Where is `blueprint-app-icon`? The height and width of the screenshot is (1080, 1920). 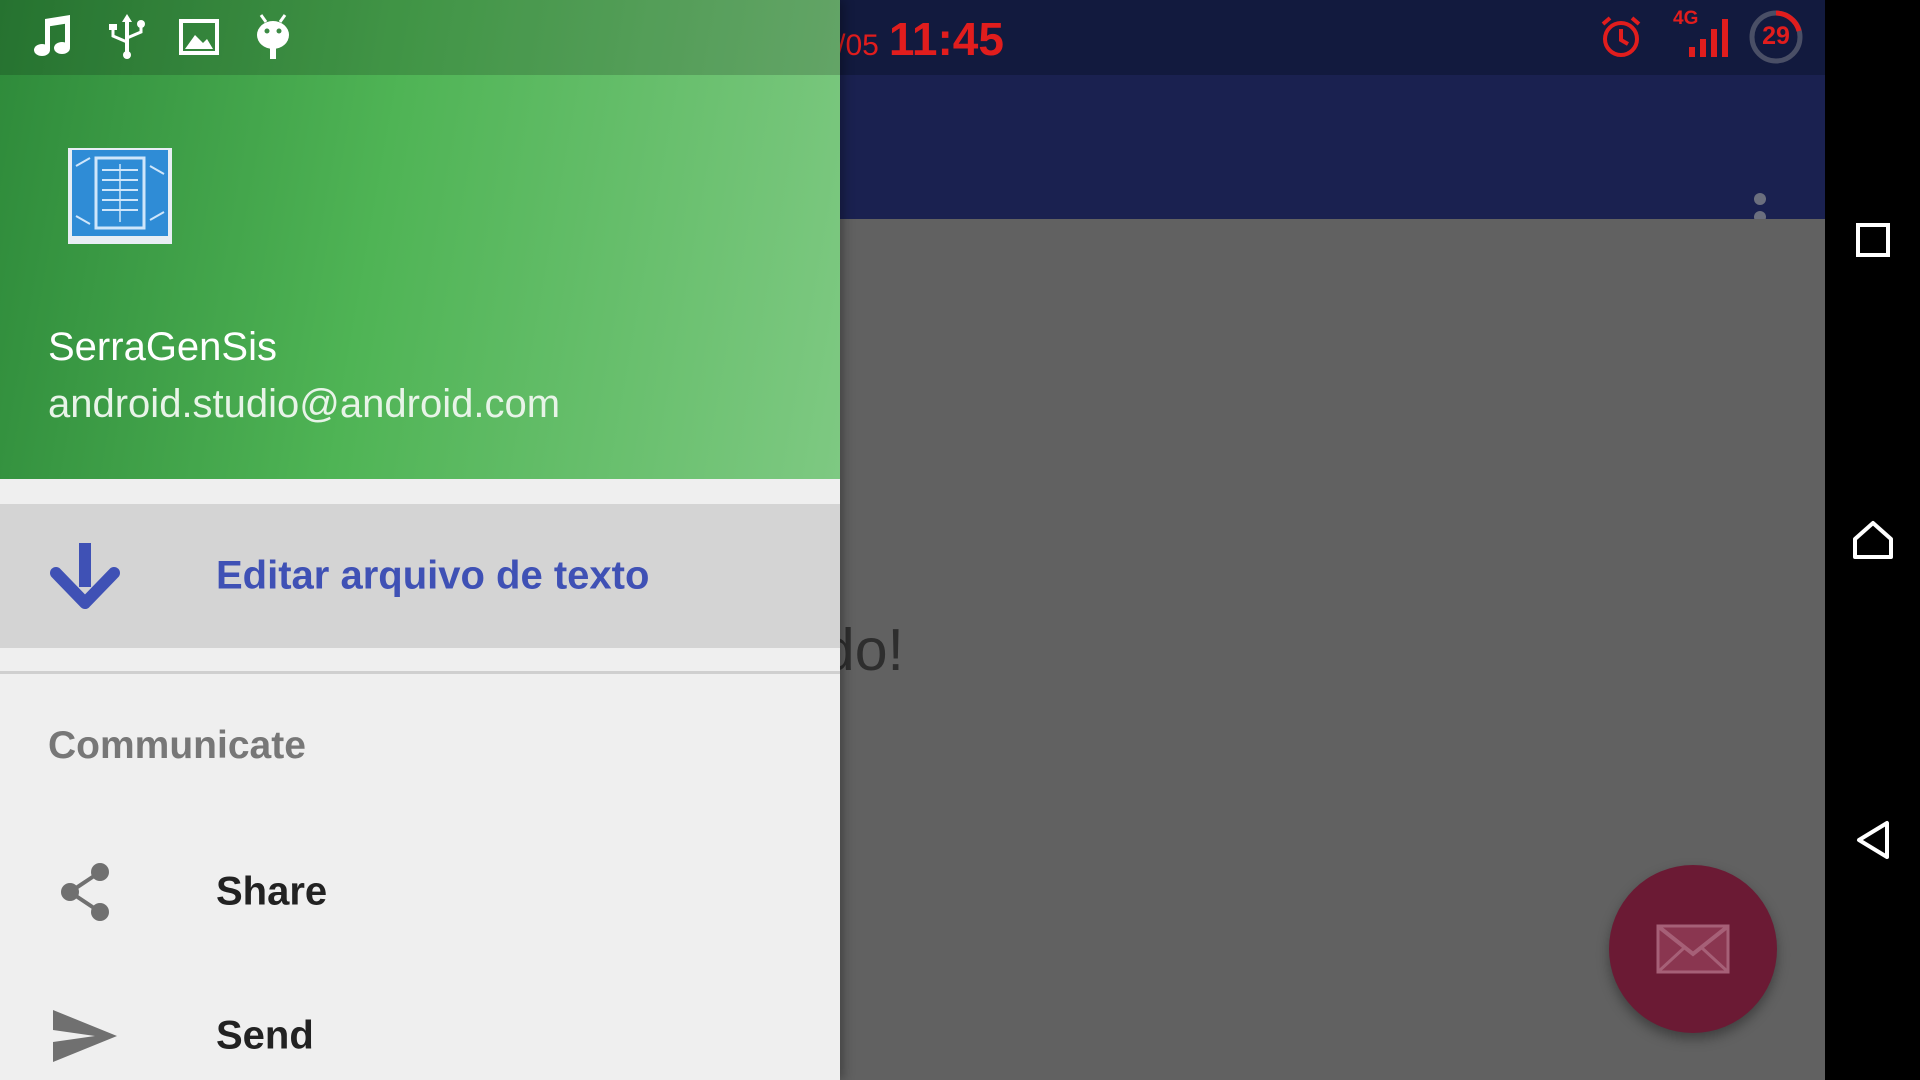
blueprint-app-icon is located at coordinates (120, 196).